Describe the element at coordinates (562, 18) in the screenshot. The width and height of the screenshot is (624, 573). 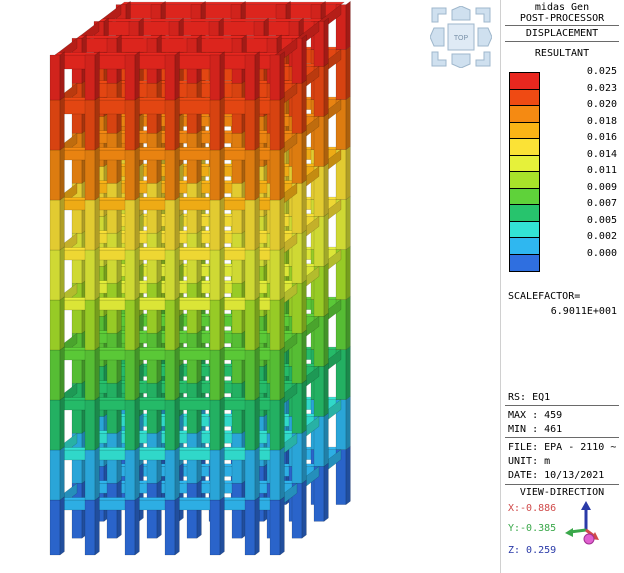
I see `mode-label: POST-PROCESSOR` at that location.